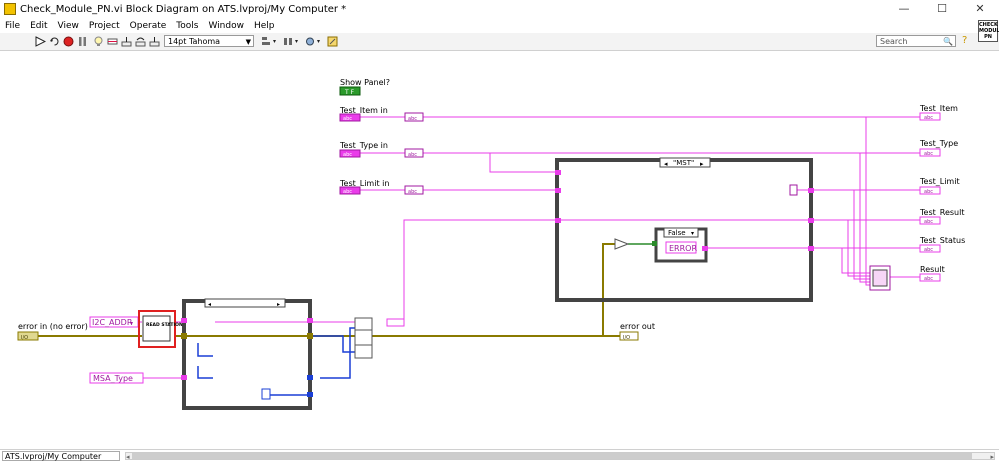  I want to click on minimize-button: —, so click(904, 9).